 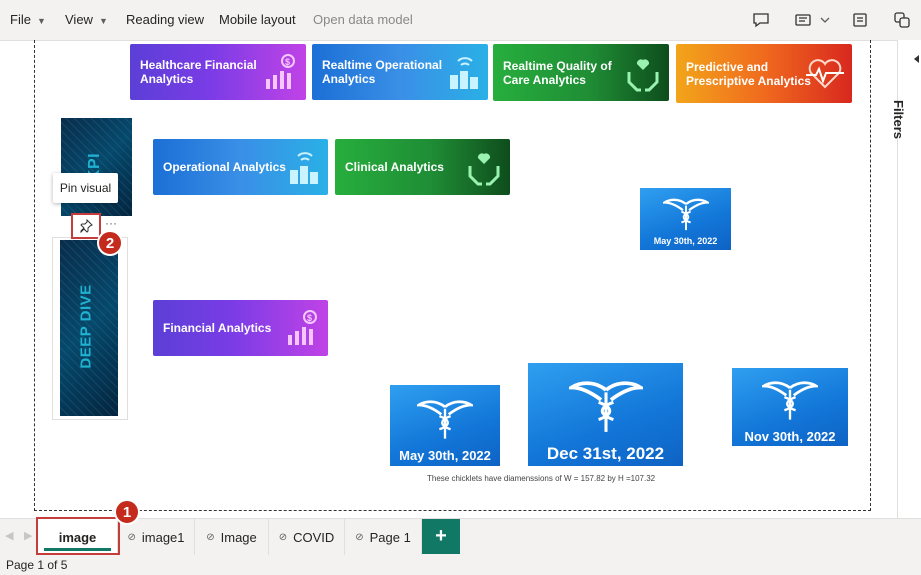 I want to click on chicklet-nov: Nov 30th, 2022, so click(x=790, y=407).